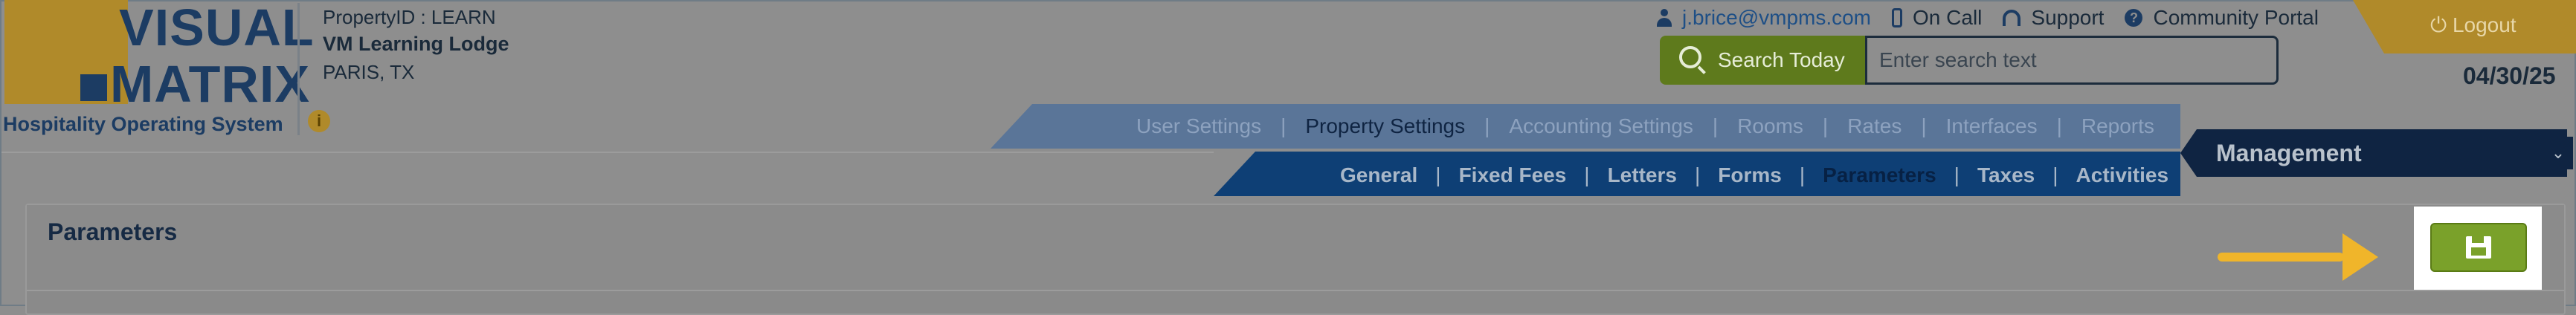 The image size is (2576, 315). Describe the element at coordinates (217, 28) in the screenshot. I see `logo-text-visual: VISUAL` at that location.